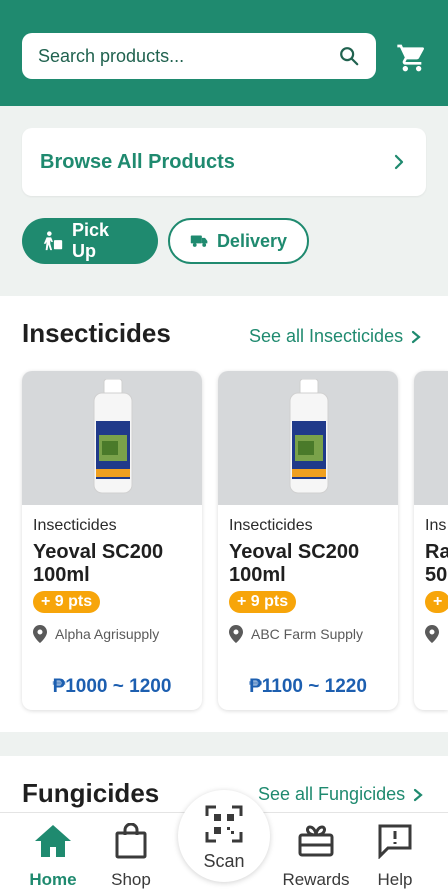 This screenshot has width=448, height=896. I want to click on see-all-insecticides-link: See all Insecticides, so click(335, 336).